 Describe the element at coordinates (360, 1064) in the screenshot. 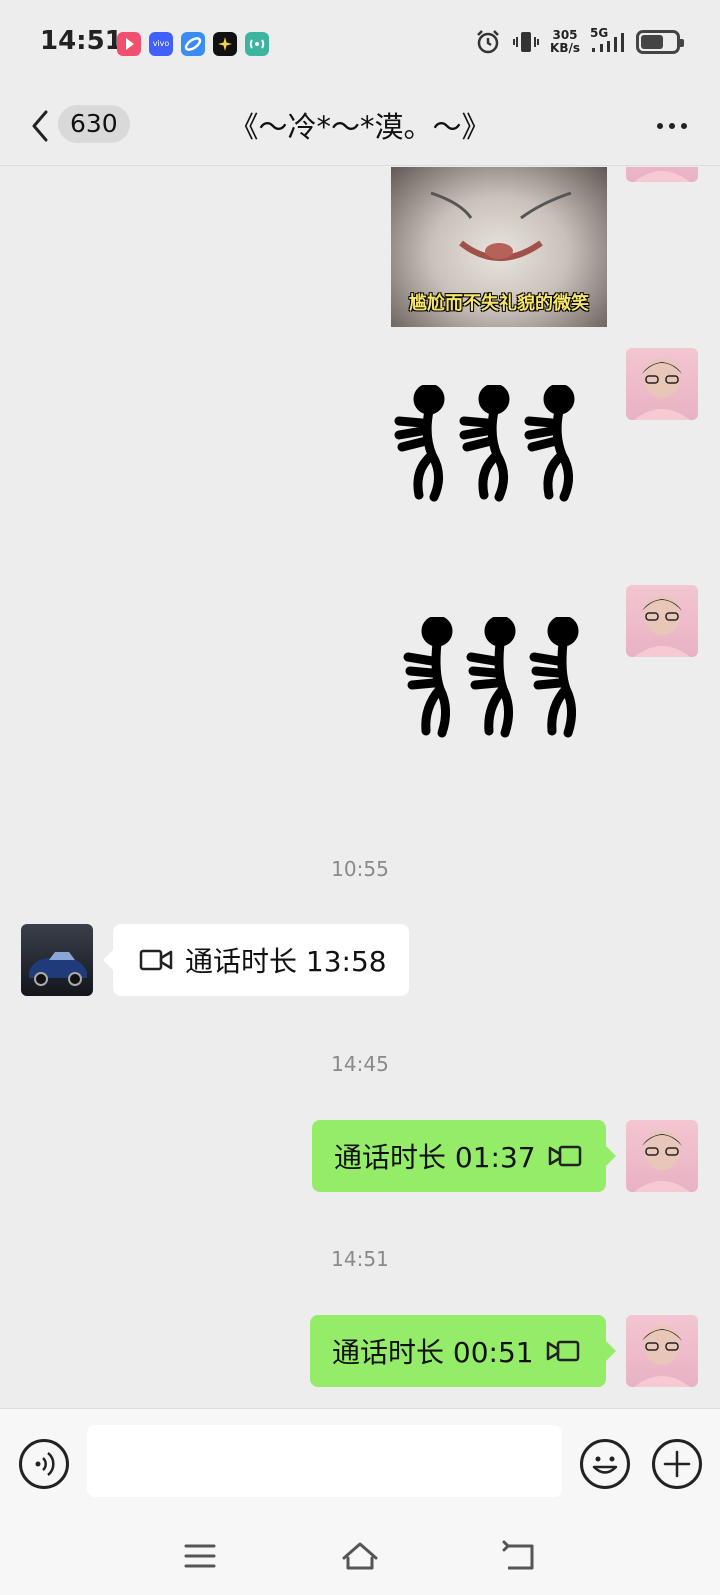

I see `message-timestamp: 14:45` at that location.